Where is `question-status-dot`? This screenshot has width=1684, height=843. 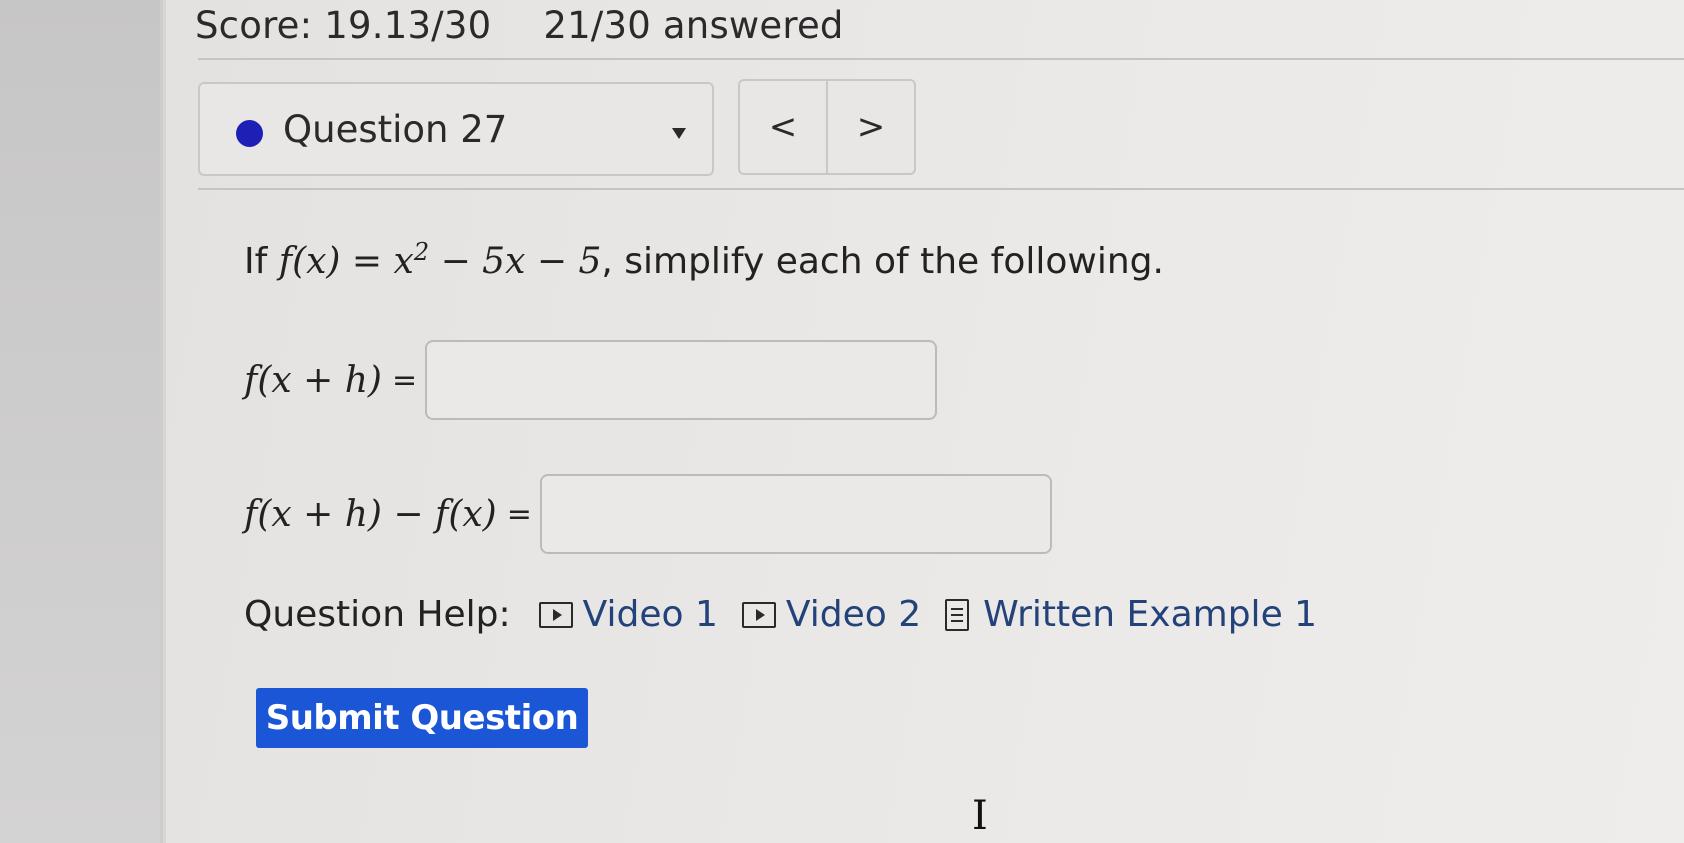 question-status-dot is located at coordinates (249, 133).